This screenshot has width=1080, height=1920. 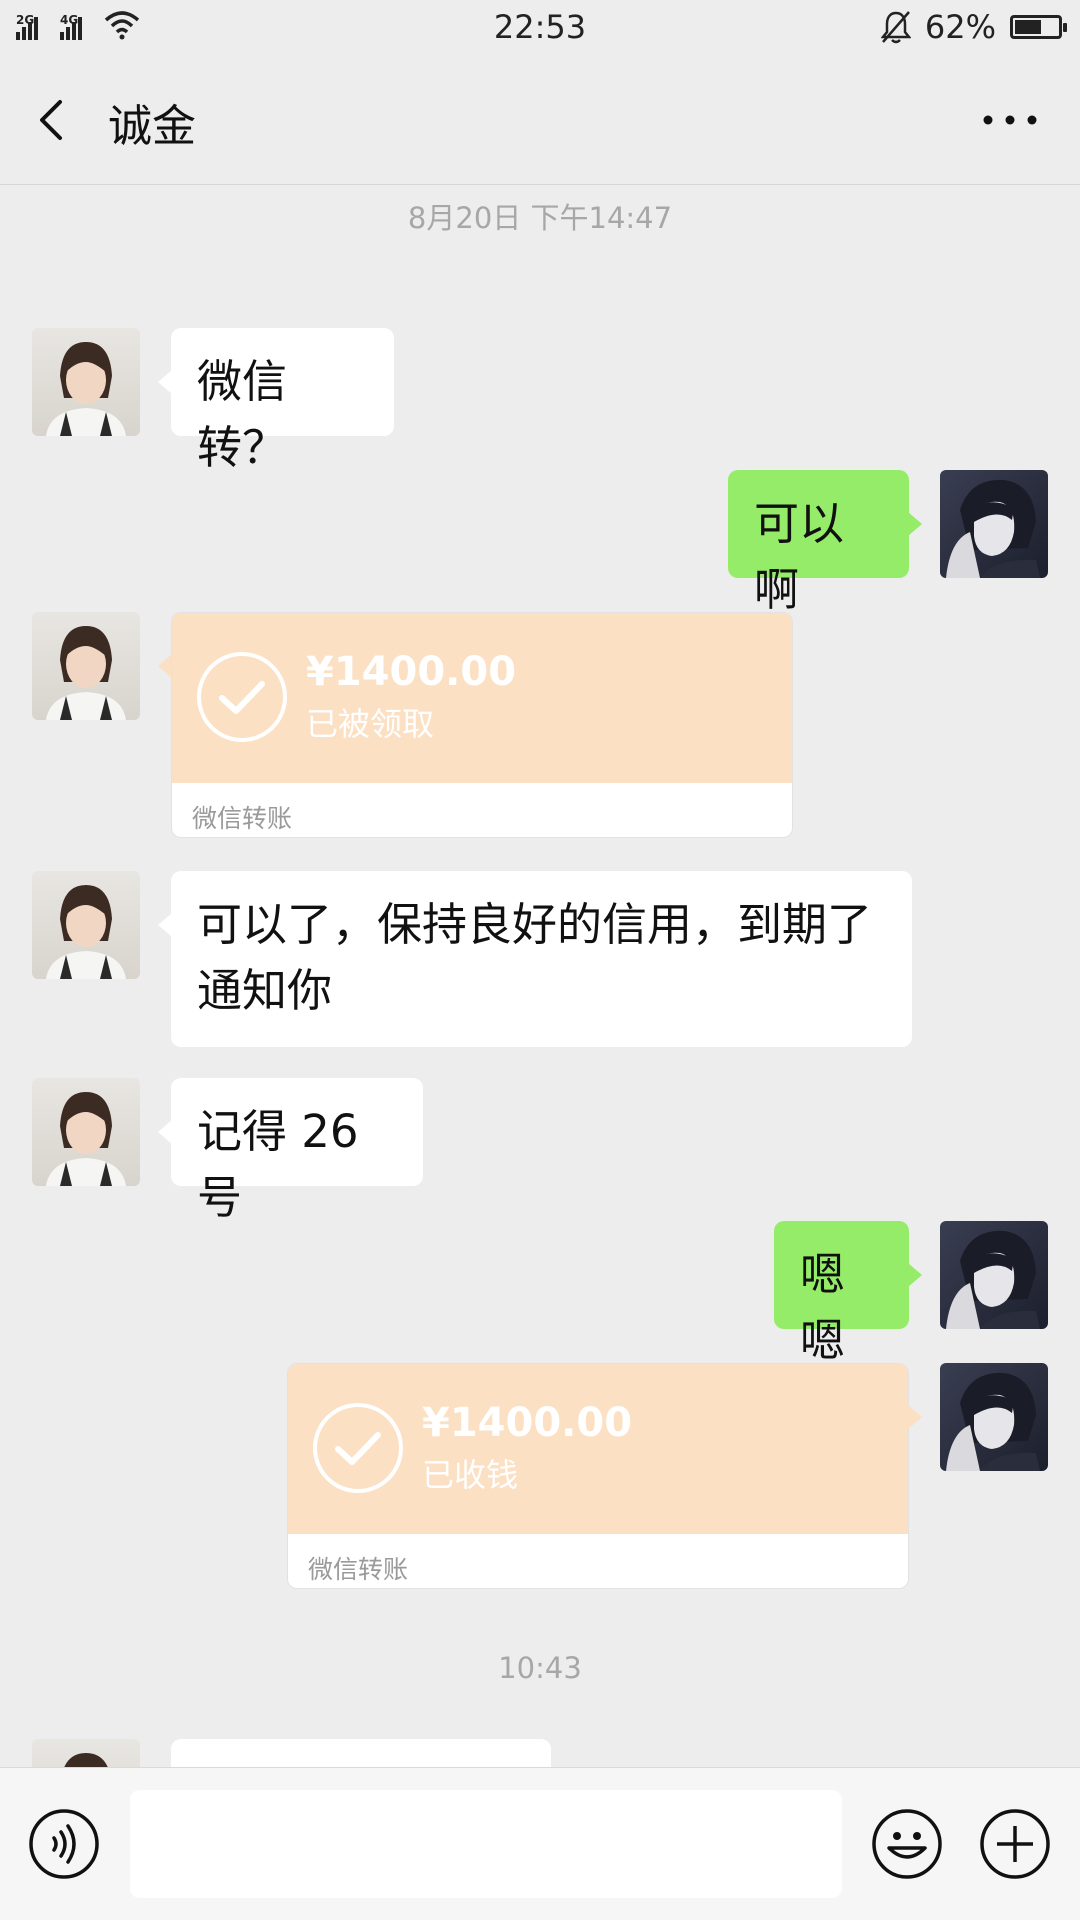 I want to click on message-bubble-out: 可以啊, so click(x=825, y=543).